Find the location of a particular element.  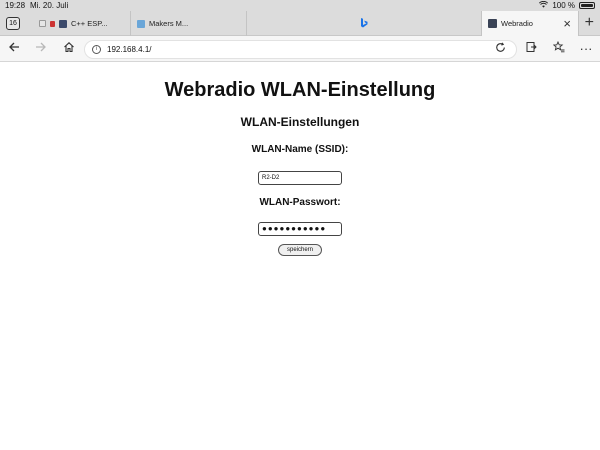

share-icon is located at coordinates (531, 49).